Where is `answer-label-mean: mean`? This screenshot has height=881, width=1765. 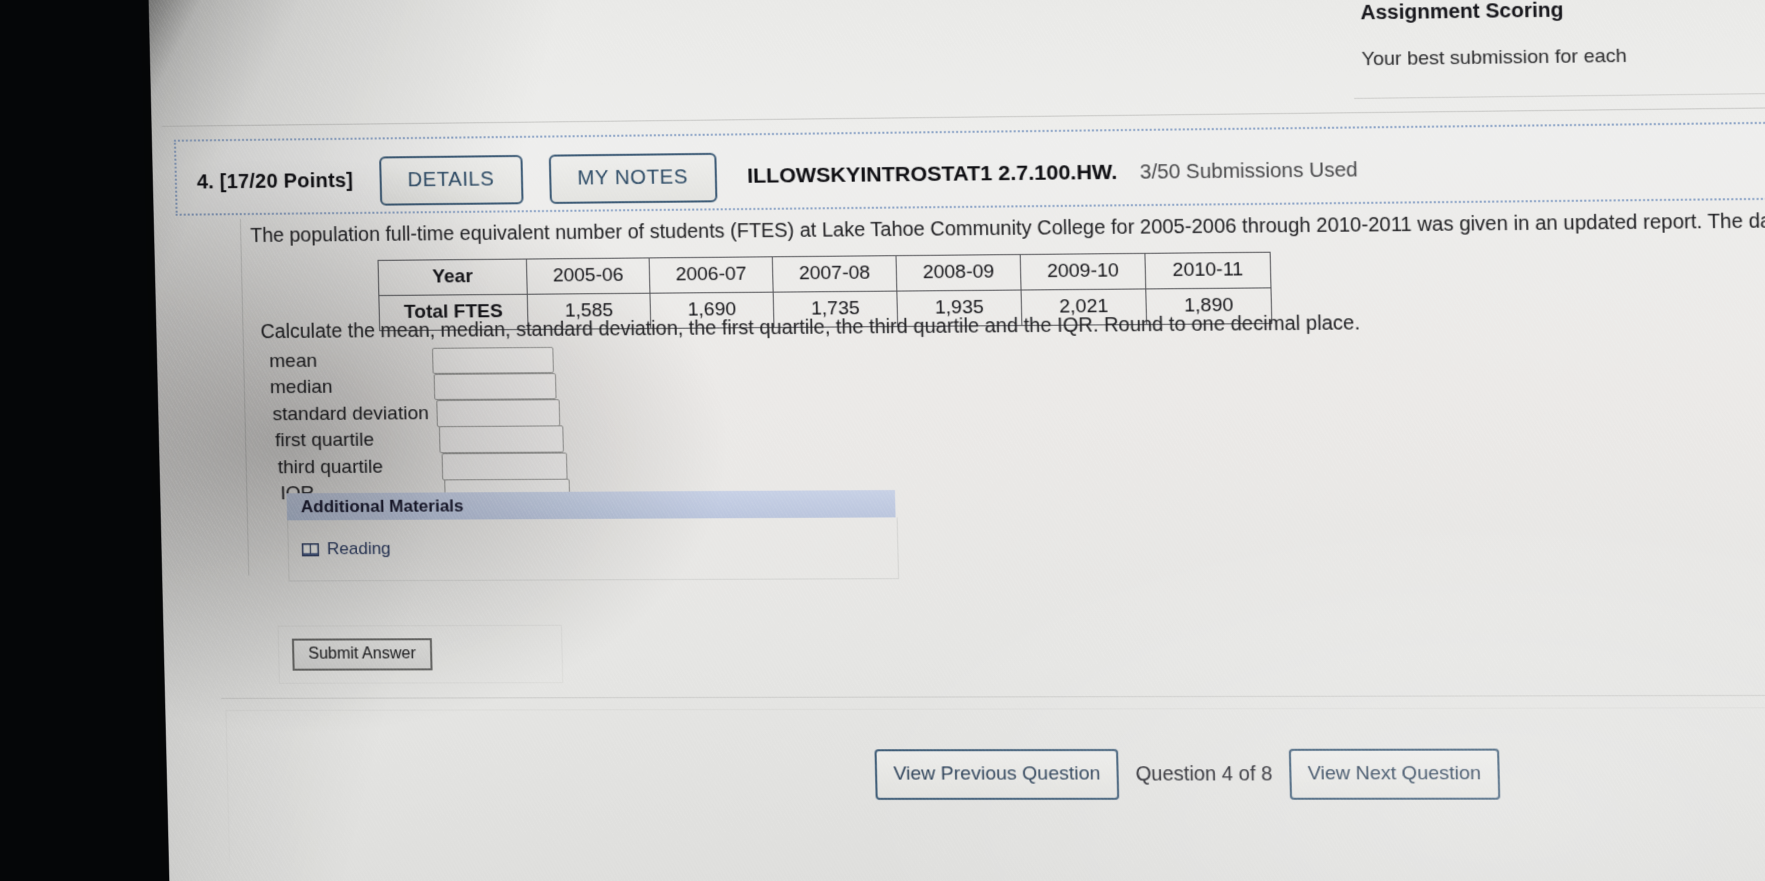
answer-label-mean: mean is located at coordinates (293, 361).